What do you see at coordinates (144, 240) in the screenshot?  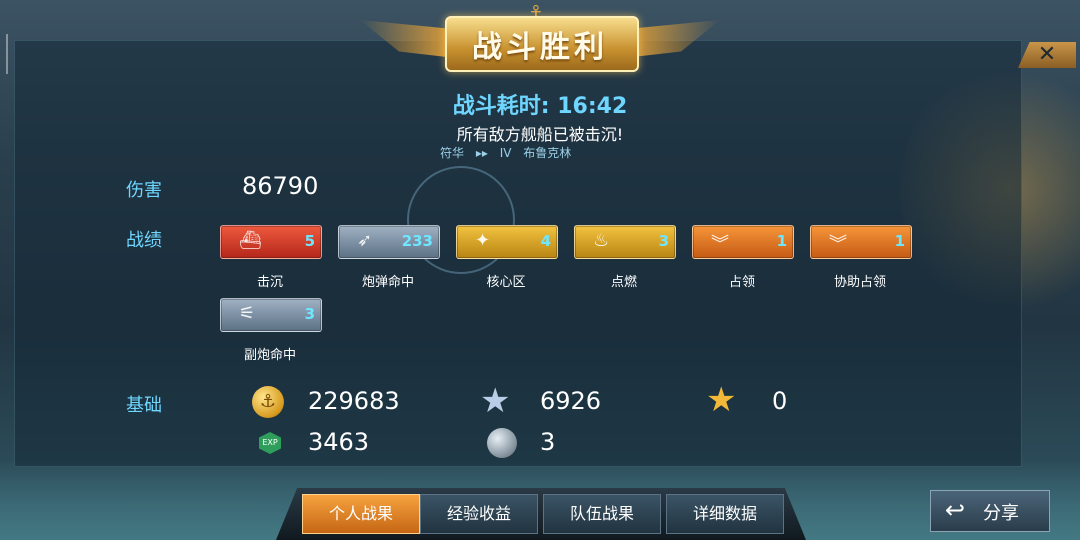 I see `achievements-label: 战绩` at bounding box center [144, 240].